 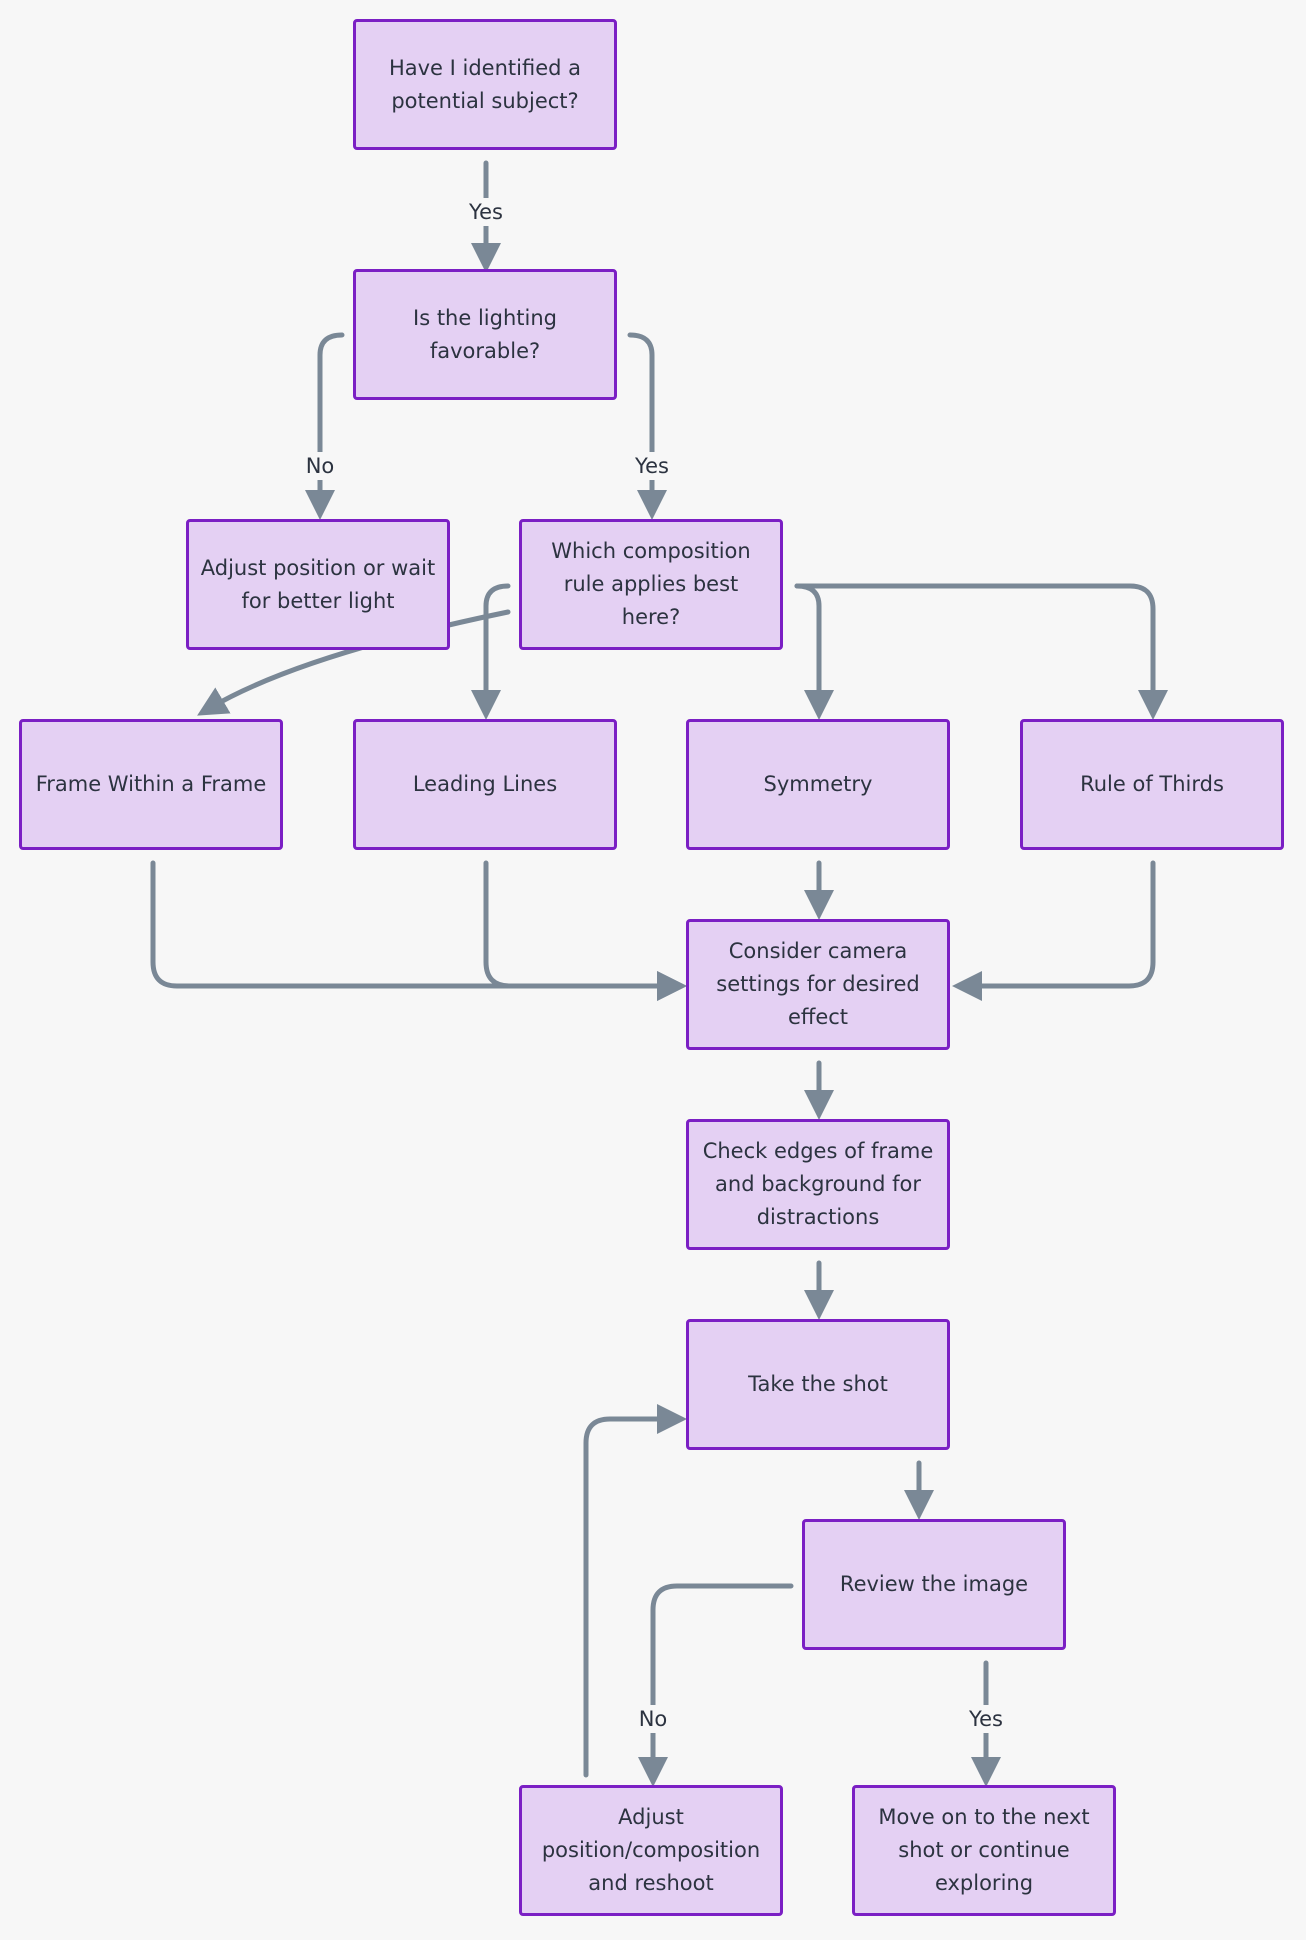 I want to click on node-frame: Frame Within a Frame, so click(x=151, y=784).